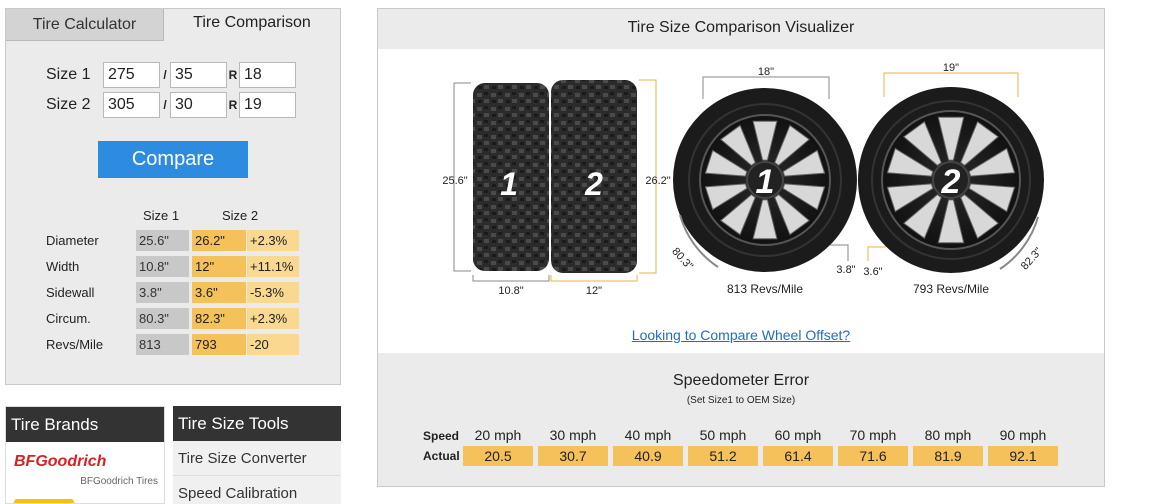 Image resolution: width=1158 pixels, height=504 pixels. Describe the element at coordinates (498, 456) in the screenshot. I see `actual-speed-value: 20.5` at that location.